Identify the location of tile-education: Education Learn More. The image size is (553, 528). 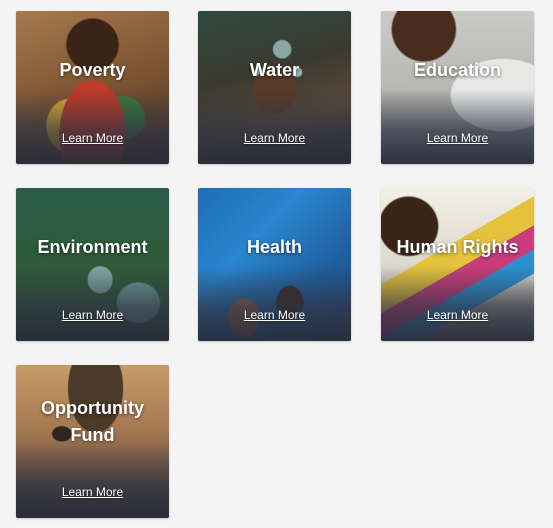
(457, 87).